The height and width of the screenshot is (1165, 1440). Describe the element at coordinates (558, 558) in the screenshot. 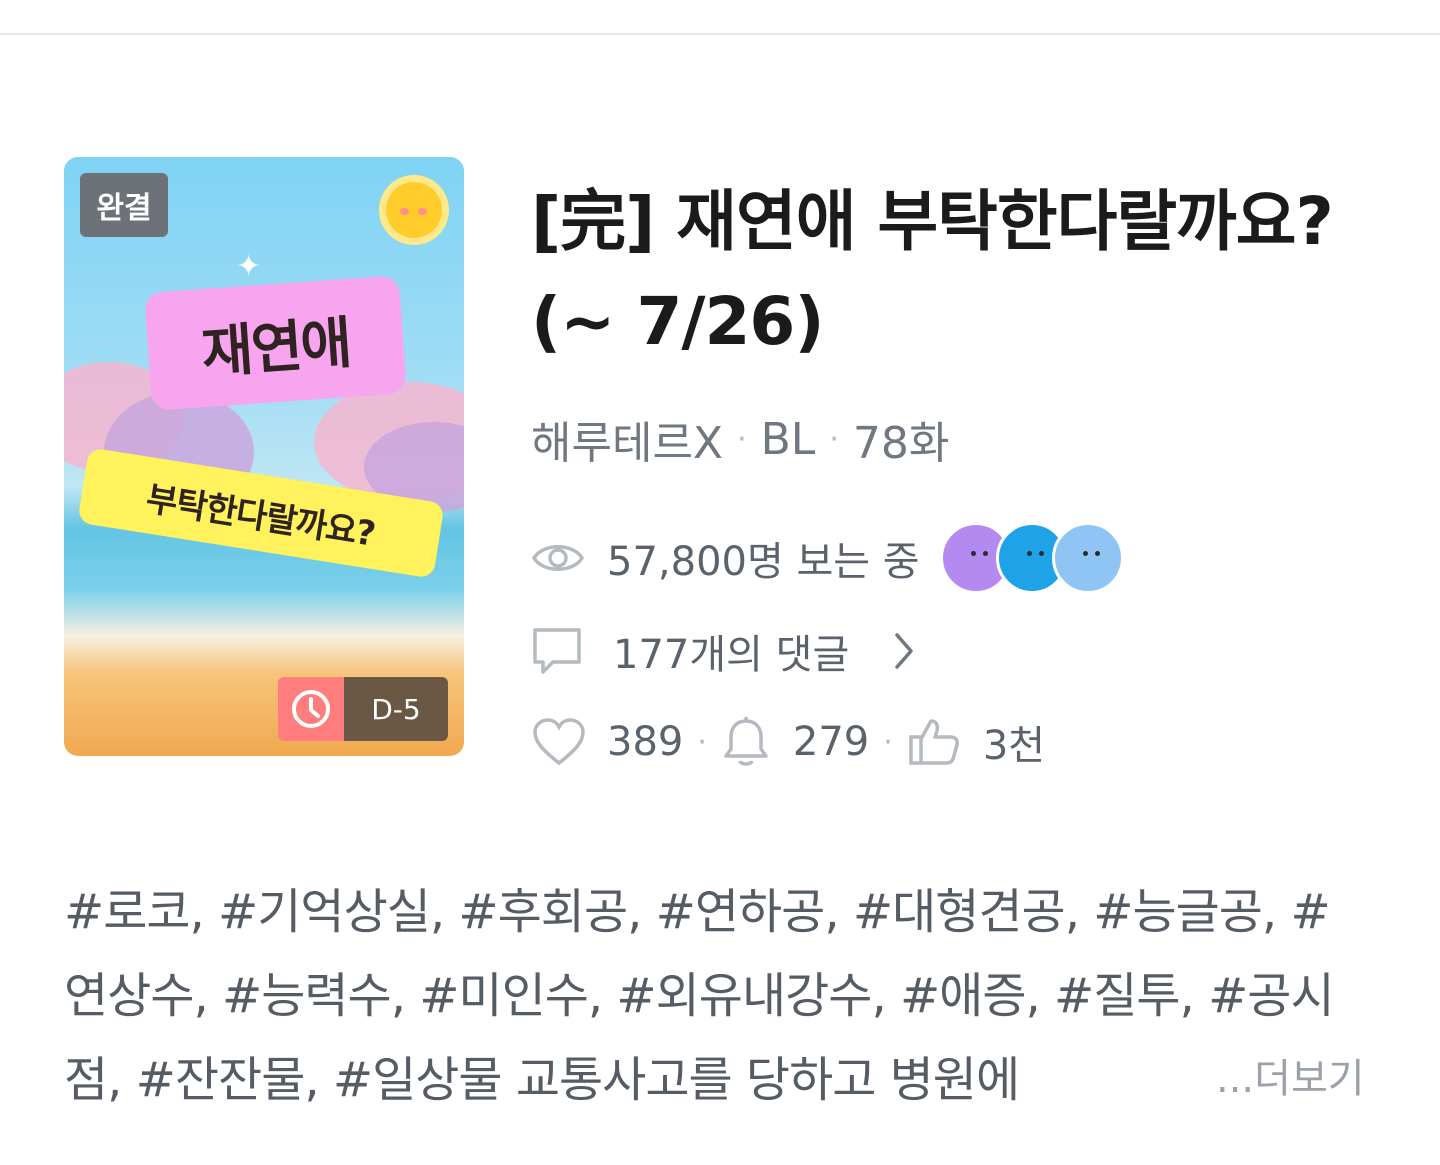

I see `eye-icon` at that location.